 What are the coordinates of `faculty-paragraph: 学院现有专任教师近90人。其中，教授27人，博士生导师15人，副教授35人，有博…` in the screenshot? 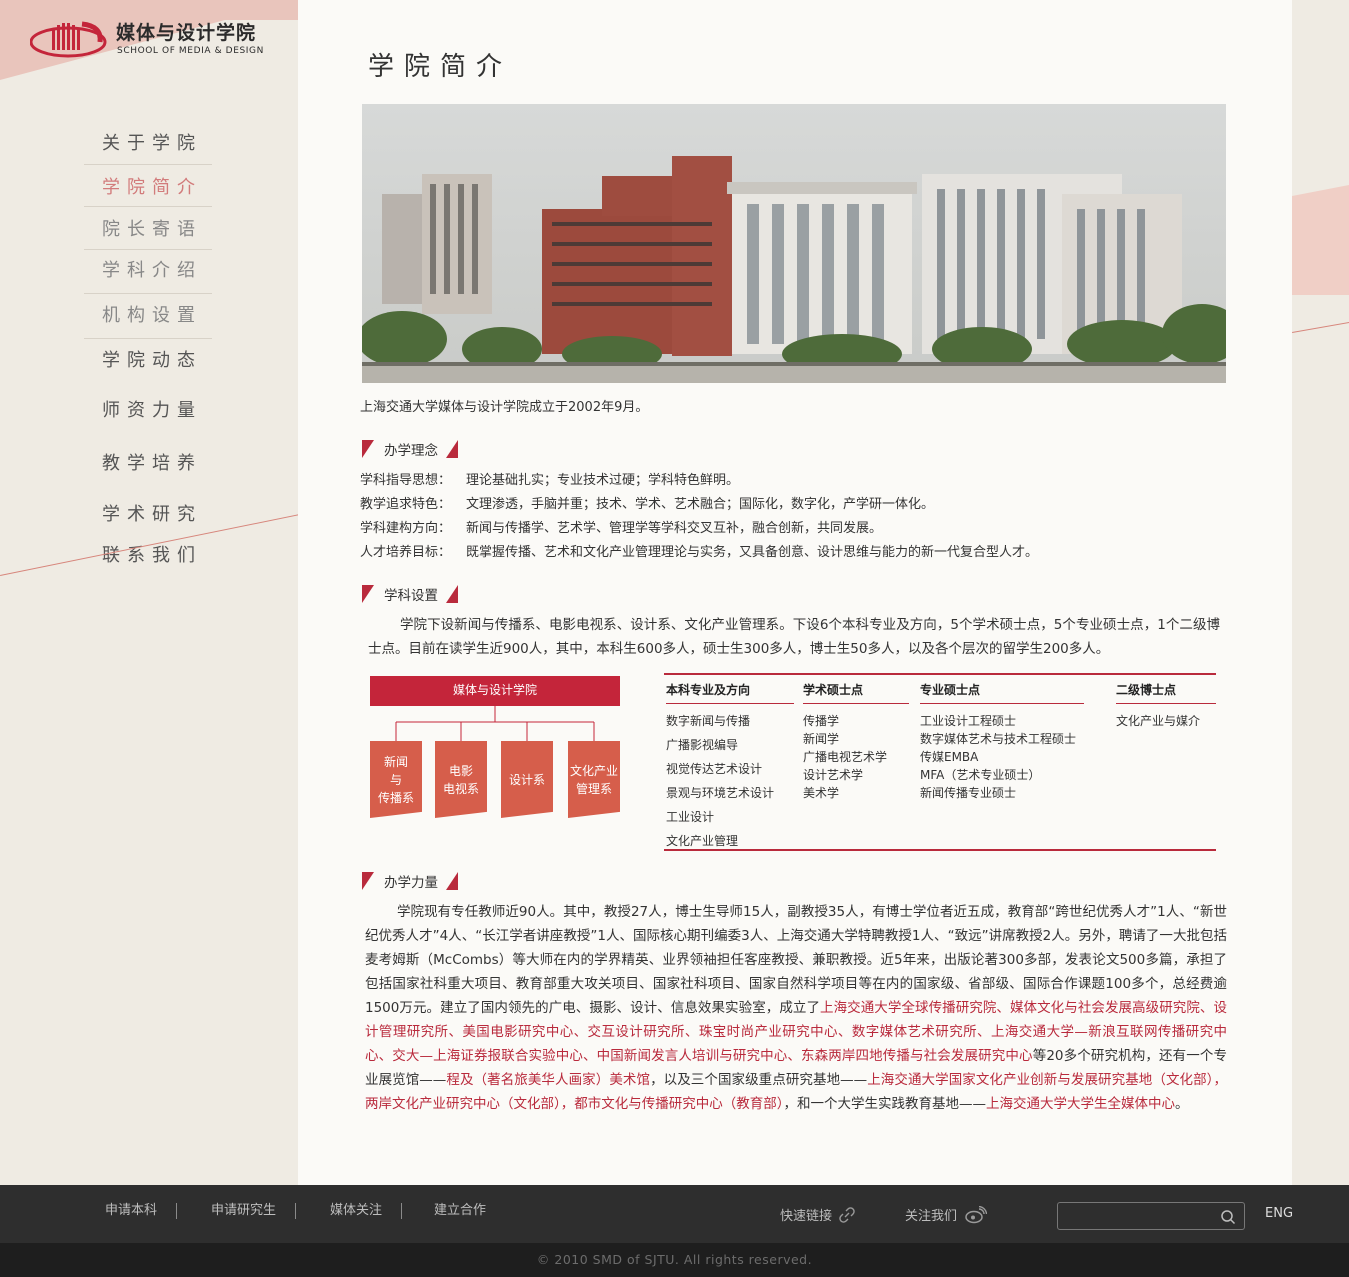 It's located at (796, 1008).